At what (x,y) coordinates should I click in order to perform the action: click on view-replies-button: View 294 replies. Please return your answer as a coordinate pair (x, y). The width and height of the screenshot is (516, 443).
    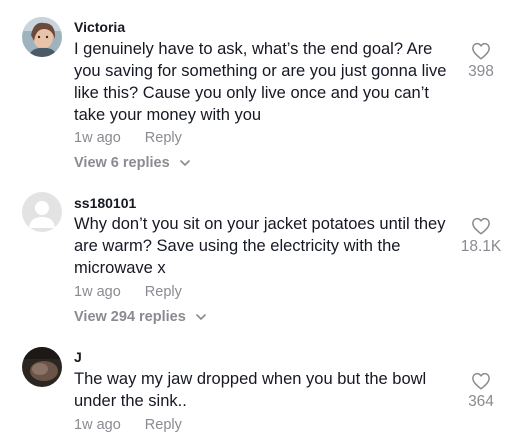
    Looking at the image, I should click on (140, 317).